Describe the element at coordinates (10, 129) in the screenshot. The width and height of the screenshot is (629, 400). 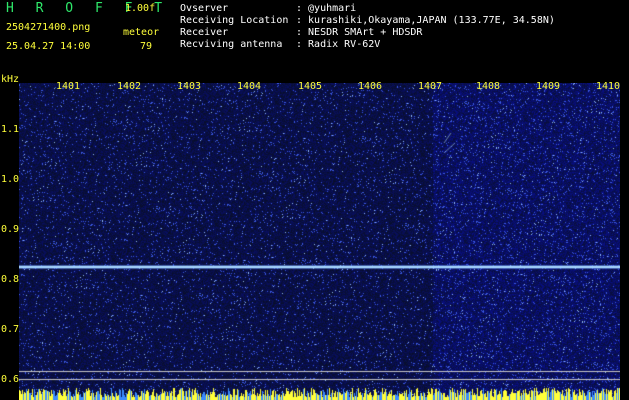
I see `y-tick-label: 1.1` at that location.